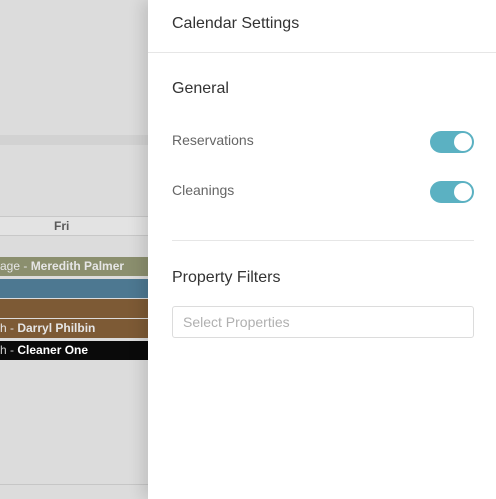 Image resolution: width=496 pixels, height=499 pixels. What do you see at coordinates (74, 484) in the screenshot?
I see `calendar-bottom-divider` at bounding box center [74, 484].